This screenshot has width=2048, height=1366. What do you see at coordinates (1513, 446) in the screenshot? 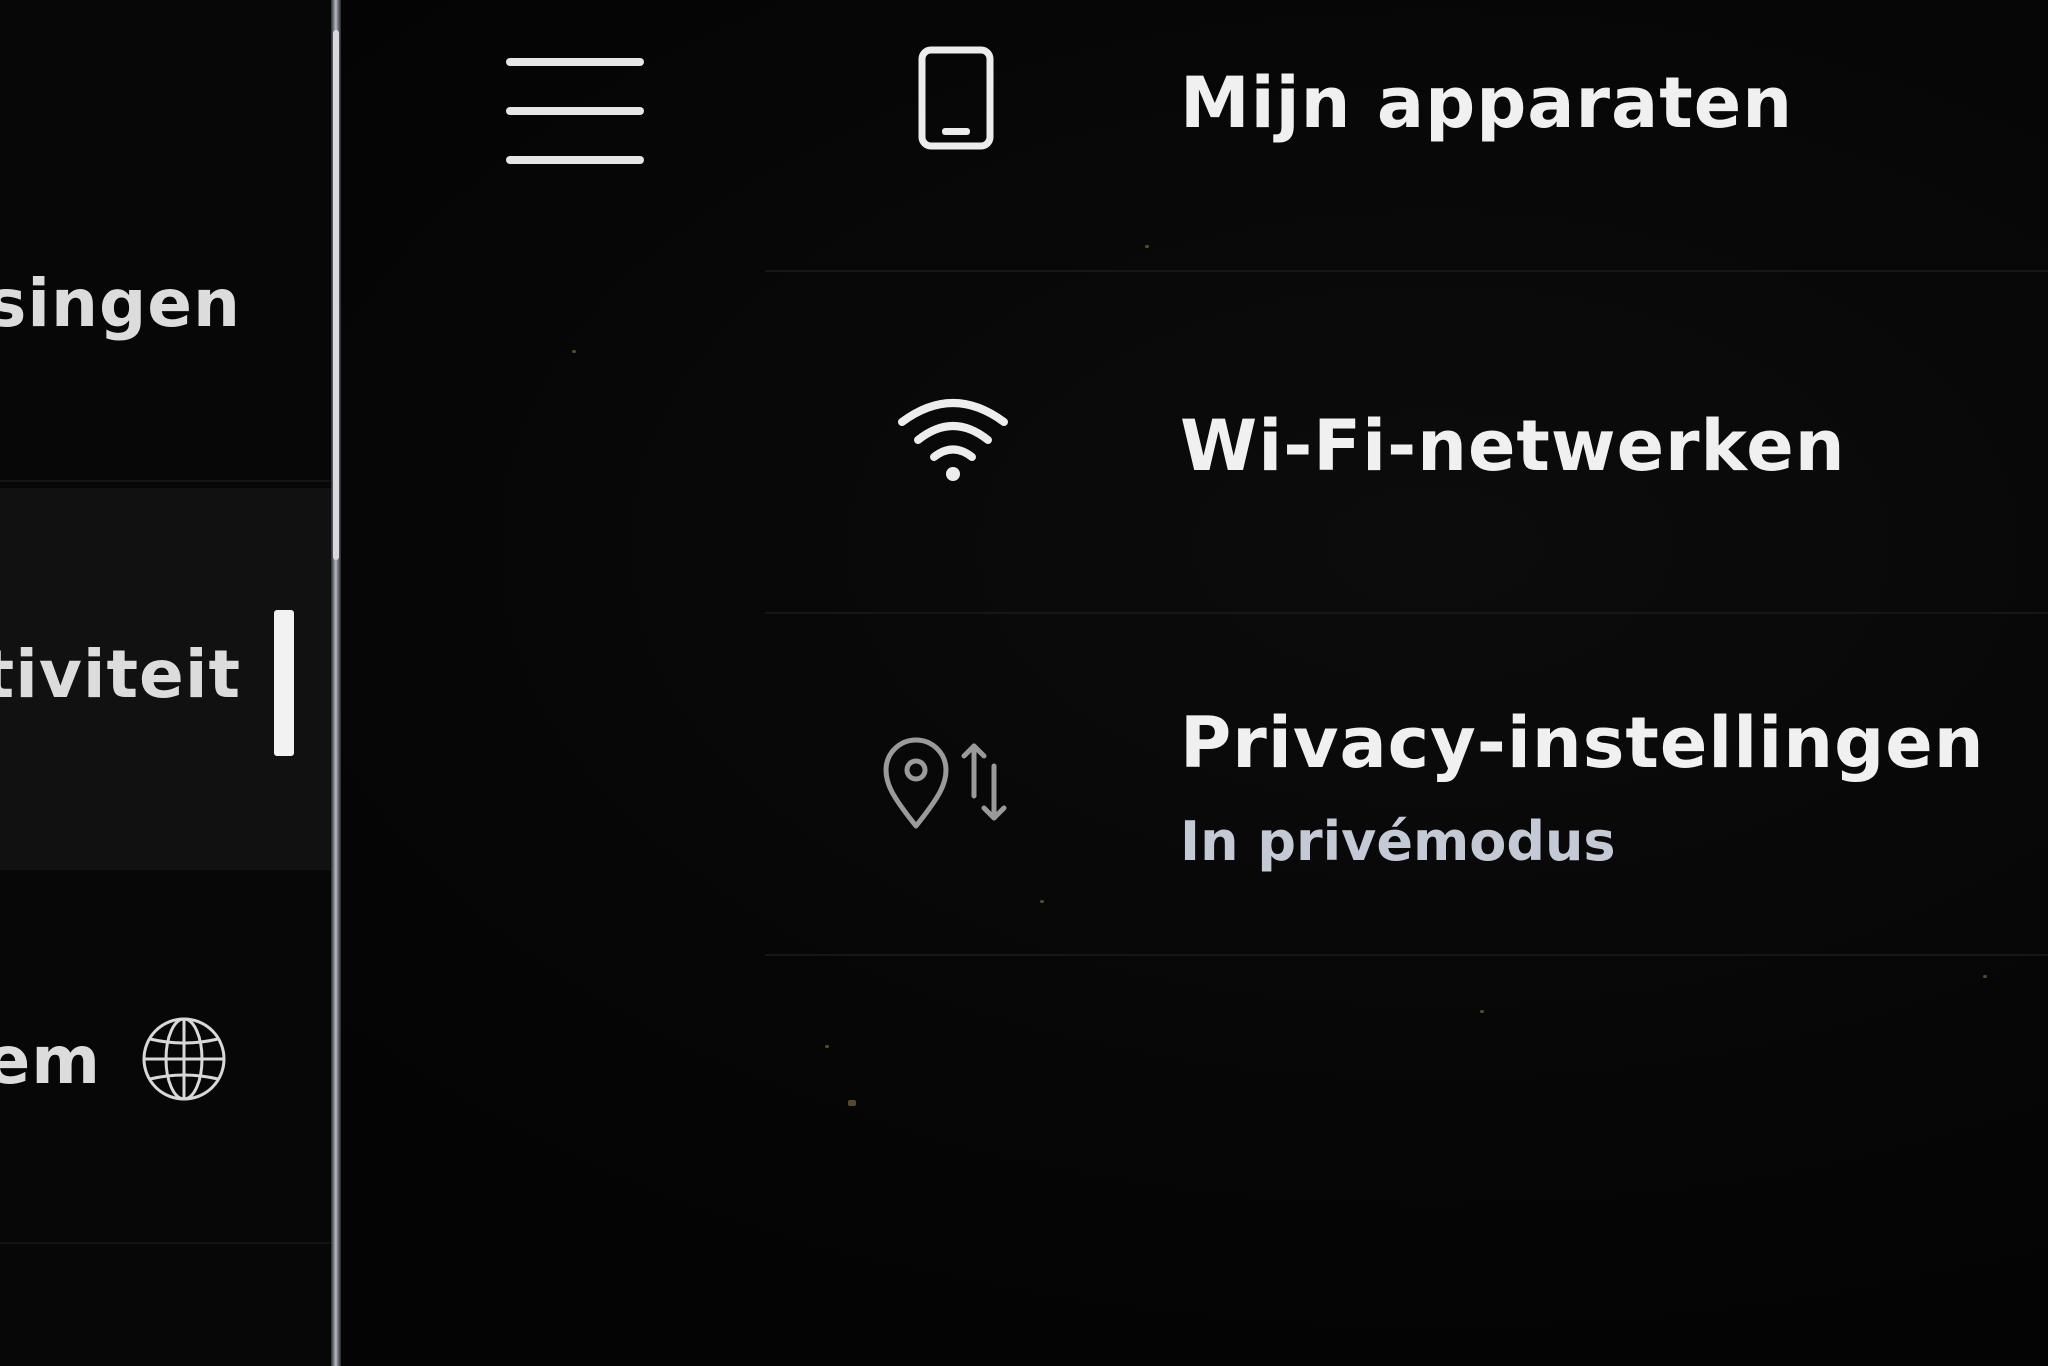
I see `wifi-networks-title: Wi-Fi-netwerken` at bounding box center [1513, 446].